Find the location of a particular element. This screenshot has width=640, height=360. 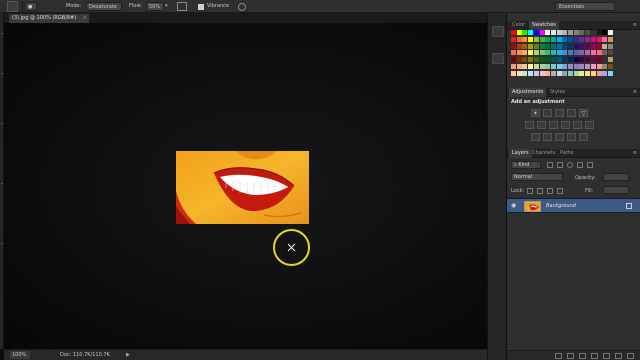

levels-icon is located at coordinates (547, 113).